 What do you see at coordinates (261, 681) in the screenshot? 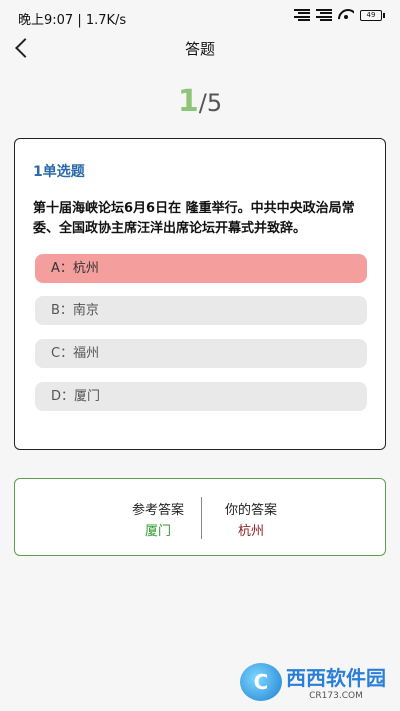
I see `watermark-logo-icon: C` at bounding box center [261, 681].